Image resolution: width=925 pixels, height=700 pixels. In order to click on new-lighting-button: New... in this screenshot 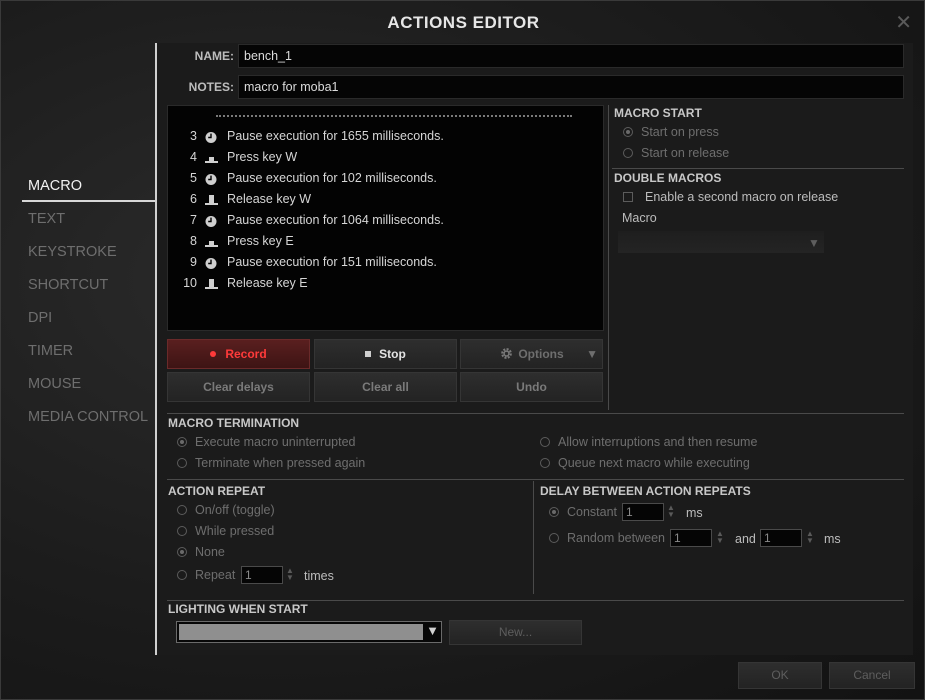, I will do `click(515, 632)`.